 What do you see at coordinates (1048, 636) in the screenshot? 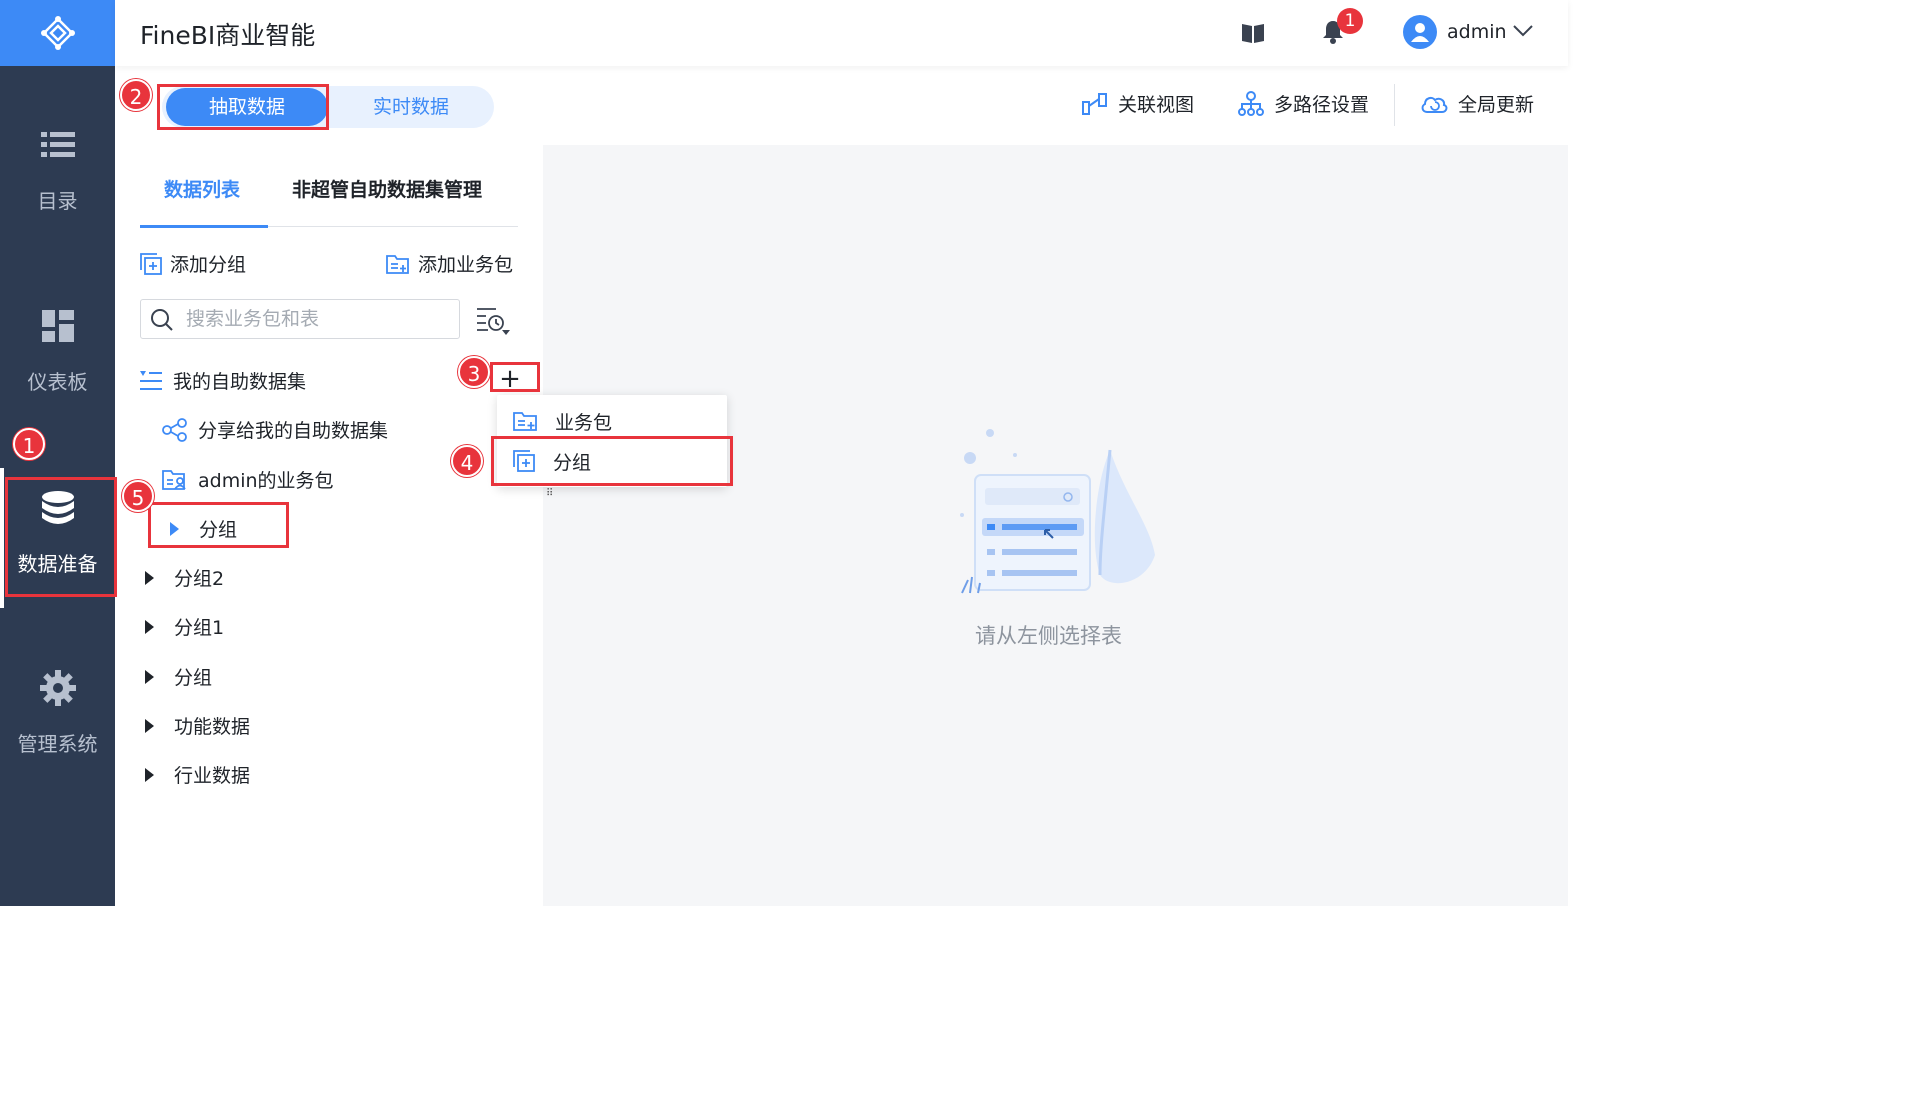
I see `empty-state-text: 请从左侧选择表` at bounding box center [1048, 636].